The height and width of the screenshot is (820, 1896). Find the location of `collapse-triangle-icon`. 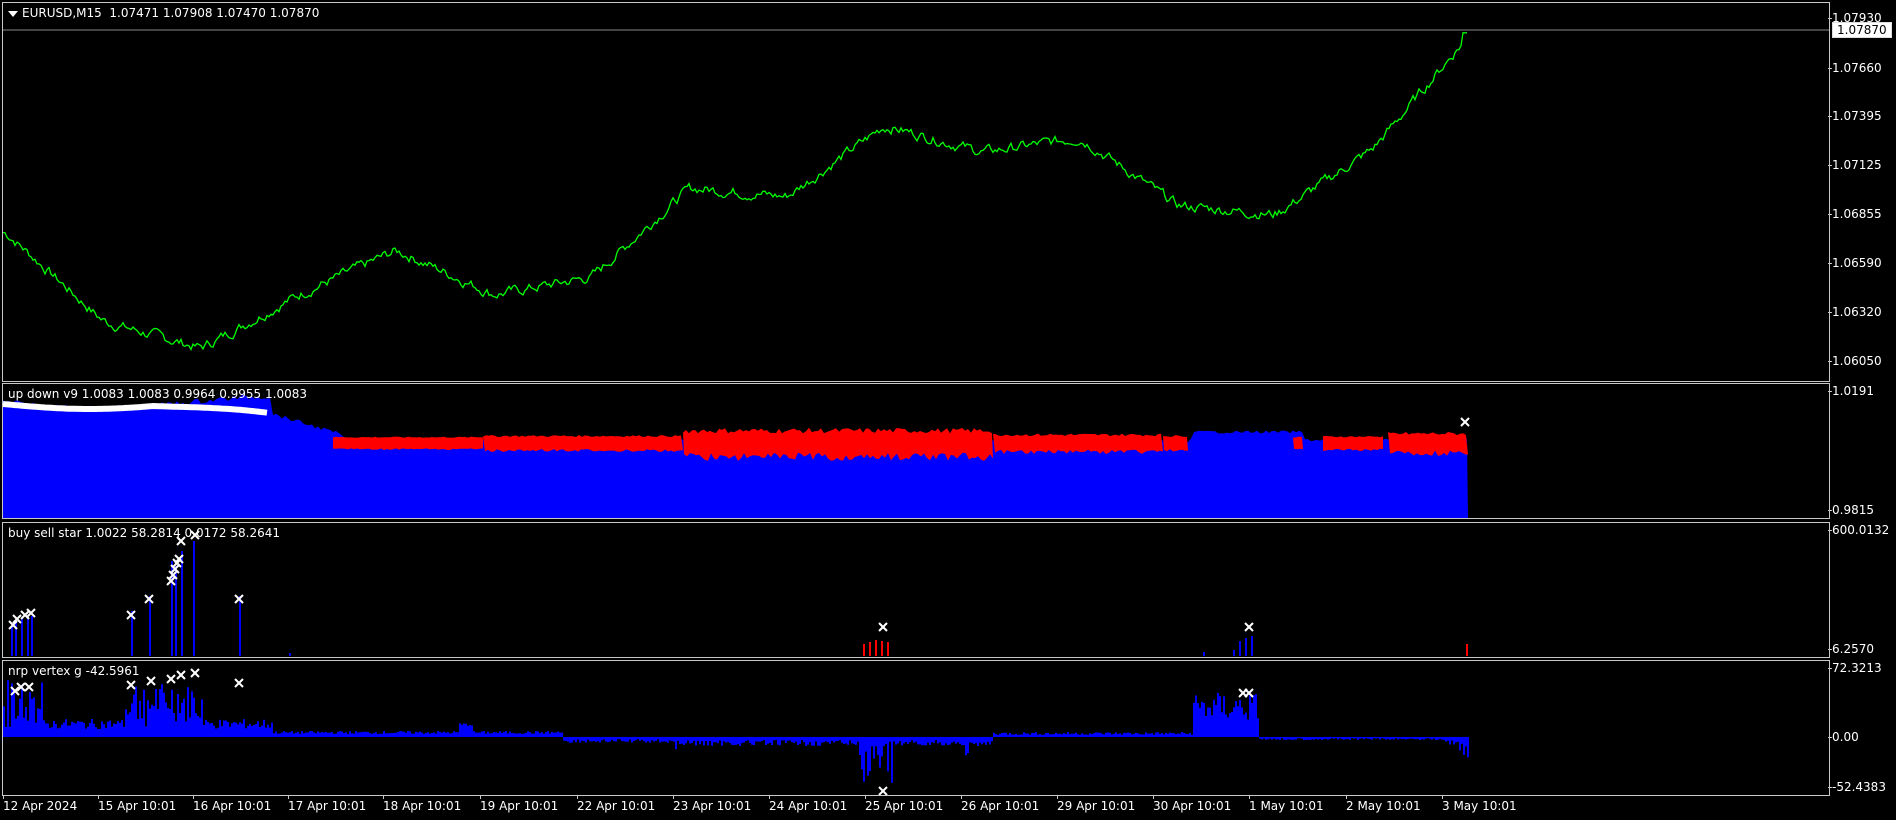

collapse-triangle-icon is located at coordinates (13, 13).